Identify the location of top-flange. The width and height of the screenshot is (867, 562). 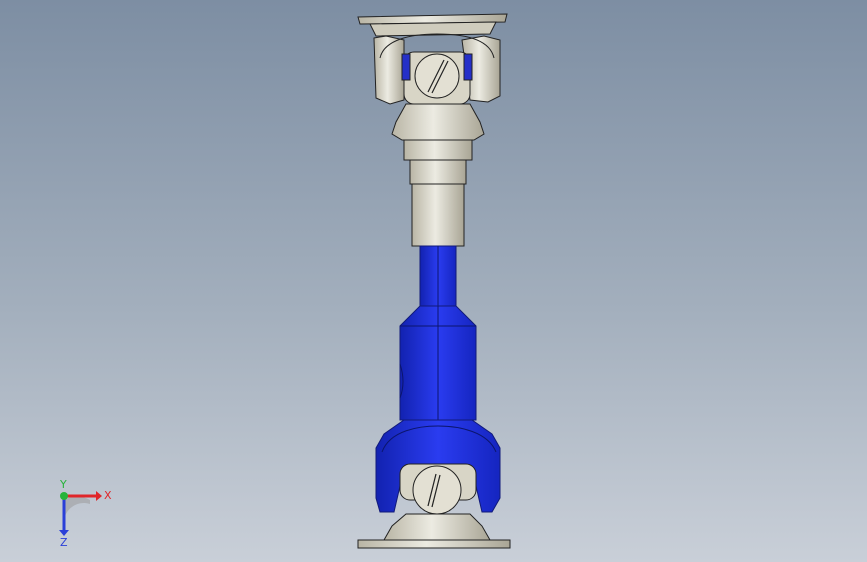
(432, 25).